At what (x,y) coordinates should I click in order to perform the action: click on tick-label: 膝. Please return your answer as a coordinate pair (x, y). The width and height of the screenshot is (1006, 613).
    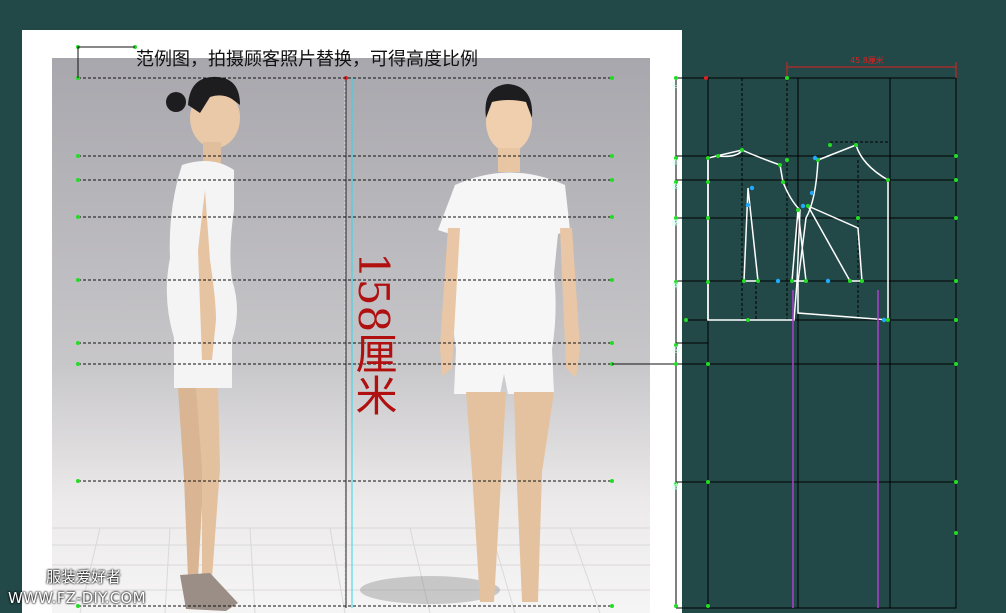
    Looking at the image, I should click on (675, 487).